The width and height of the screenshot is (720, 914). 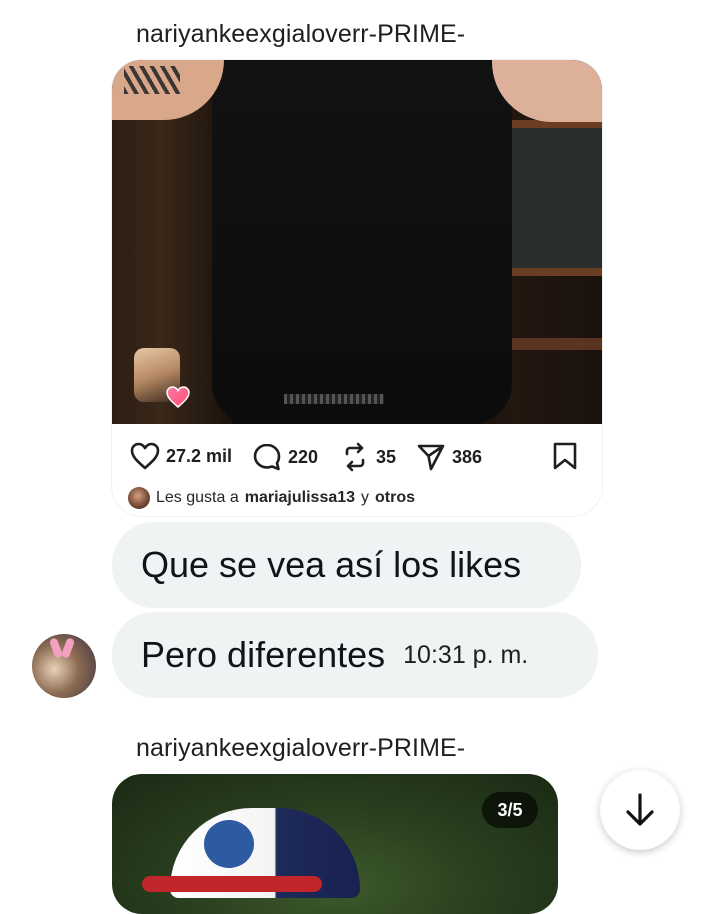 What do you see at coordinates (263, 654) in the screenshot?
I see `message-text: Pero diferentes` at bounding box center [263, 654].